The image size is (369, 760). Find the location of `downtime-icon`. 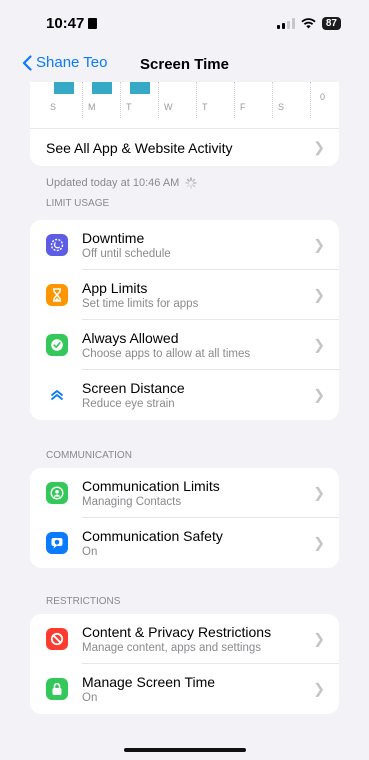

downtime-icon is located at coordinates (57, 245).